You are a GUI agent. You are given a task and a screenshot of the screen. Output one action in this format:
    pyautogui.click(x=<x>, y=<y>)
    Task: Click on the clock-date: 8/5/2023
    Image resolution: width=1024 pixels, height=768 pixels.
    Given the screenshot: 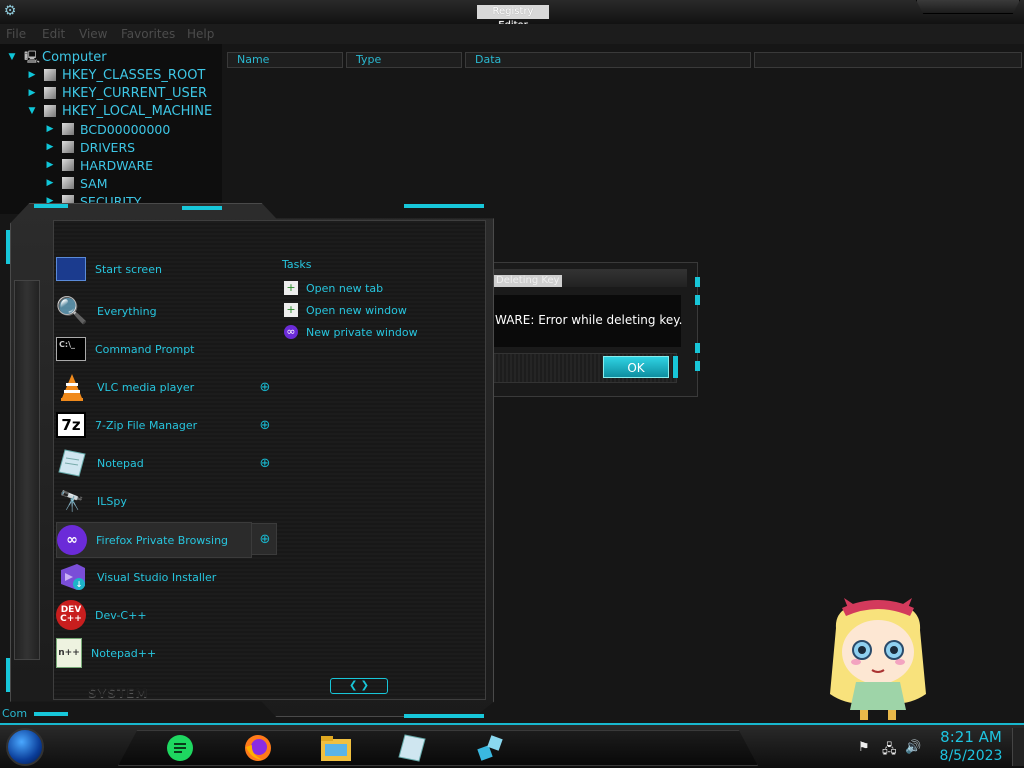 What is the action you would take?
    pyautogui.click(x=971, y=756)
    